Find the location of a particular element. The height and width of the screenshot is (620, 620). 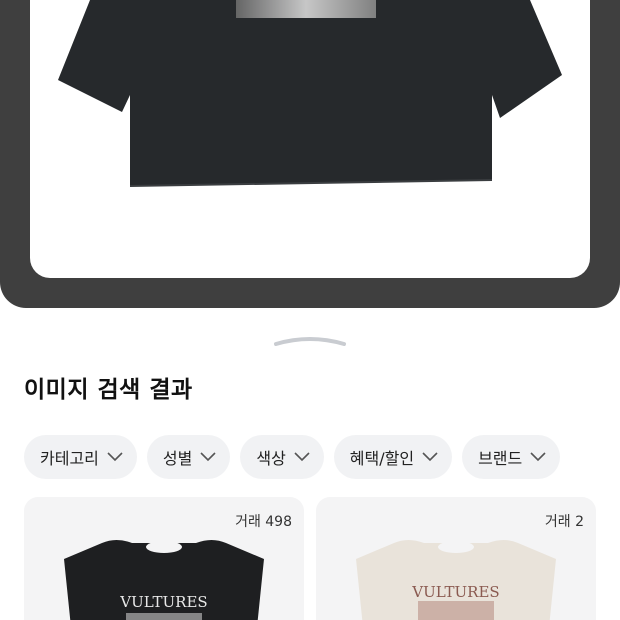

filter-chip-row: 카테고리 성별 색상 혜택/할인 브랜드 is located at coordinates (322, 457).